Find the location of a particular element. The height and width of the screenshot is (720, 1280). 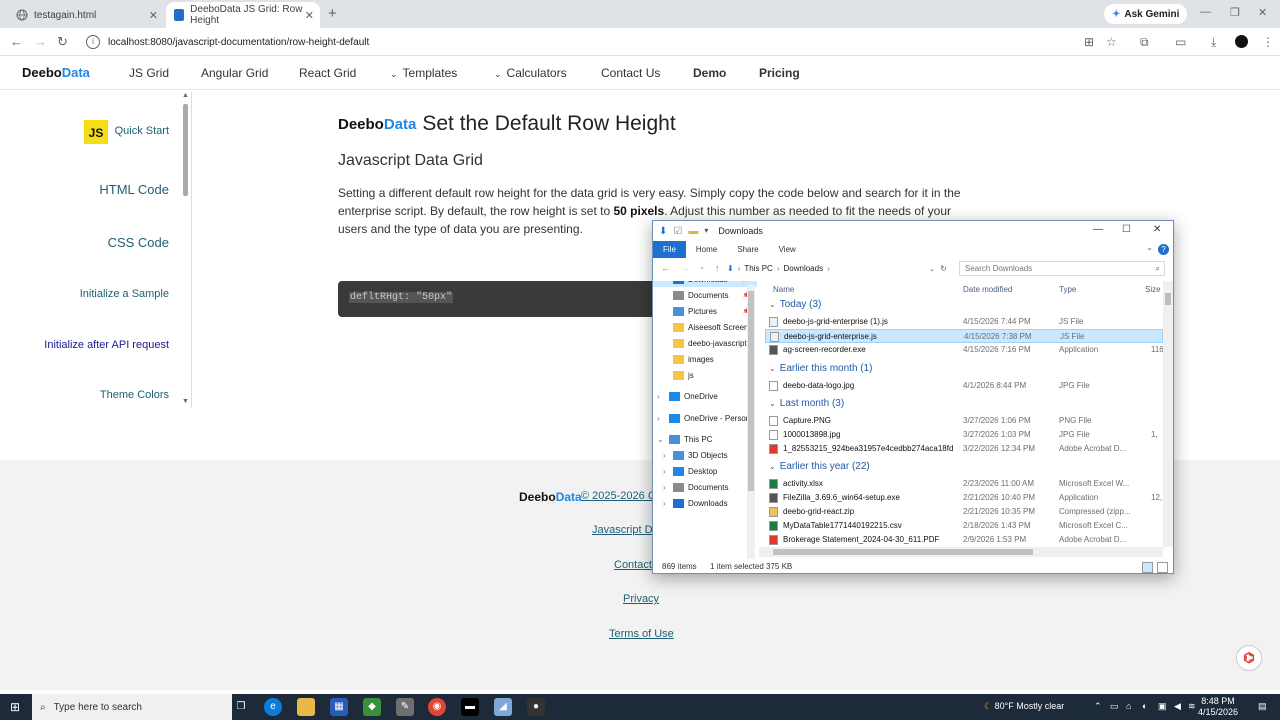

breadcrumb: ⬇ › This PC › Downloads › ⌄ ↻ is located at coordinates (837, 268).